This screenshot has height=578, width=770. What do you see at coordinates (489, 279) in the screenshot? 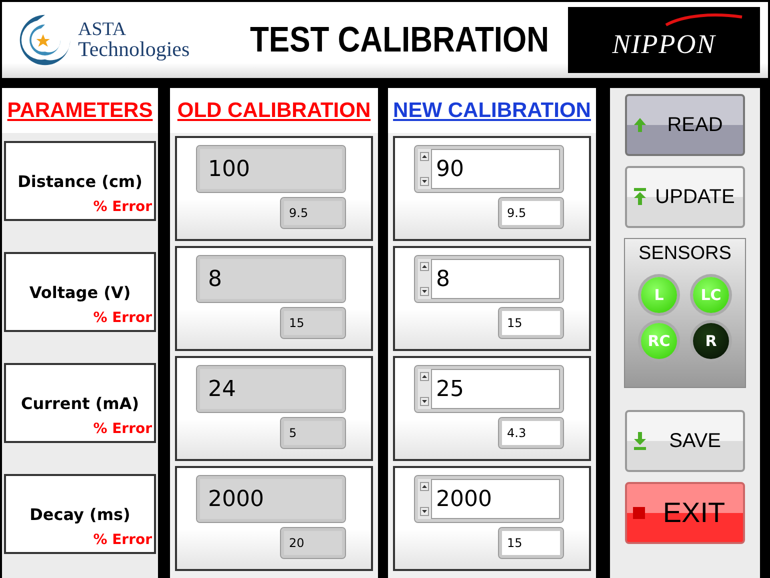
I see `numeric-spinner: 8` at bounding box center [489, 279].